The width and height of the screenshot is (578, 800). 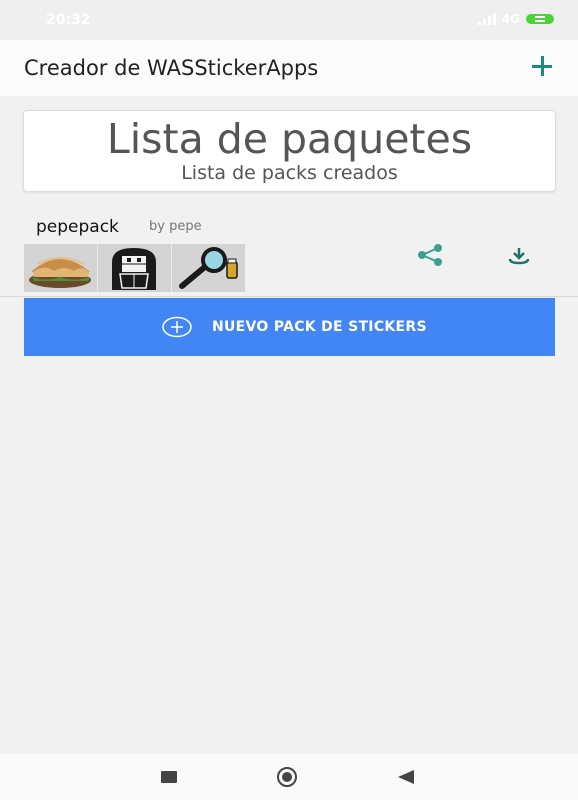 I want to click on signal-icon, so click(x=486, y=19).